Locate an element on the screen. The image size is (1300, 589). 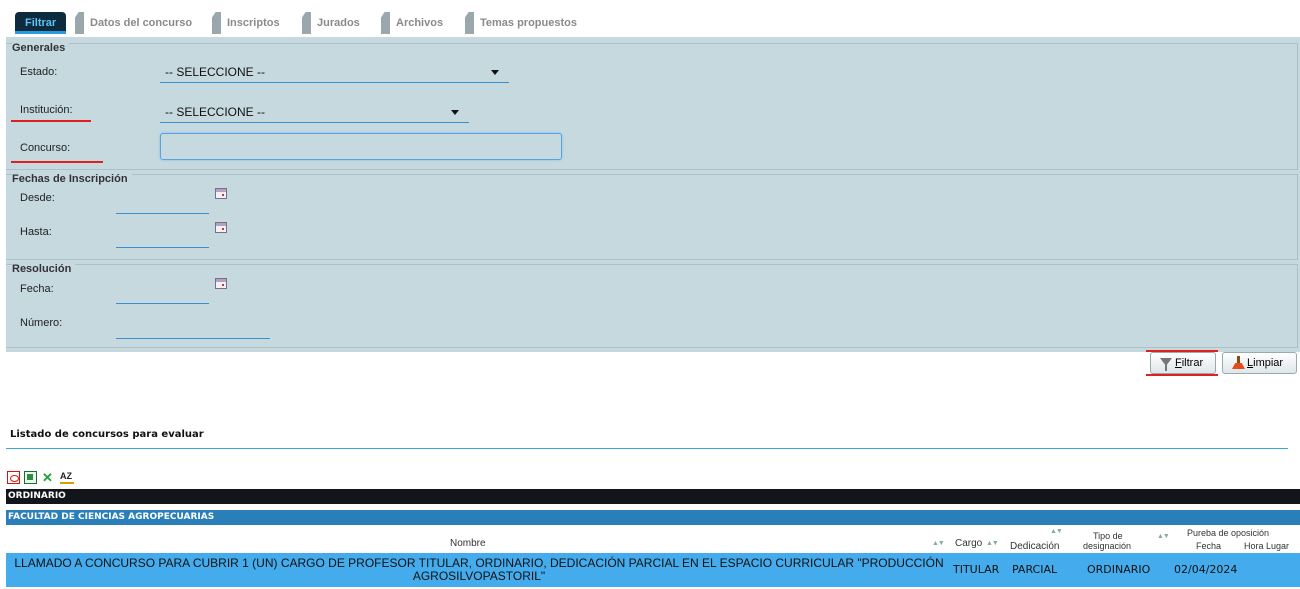
estado-label: Estado: is located at coordinates (39, 72).